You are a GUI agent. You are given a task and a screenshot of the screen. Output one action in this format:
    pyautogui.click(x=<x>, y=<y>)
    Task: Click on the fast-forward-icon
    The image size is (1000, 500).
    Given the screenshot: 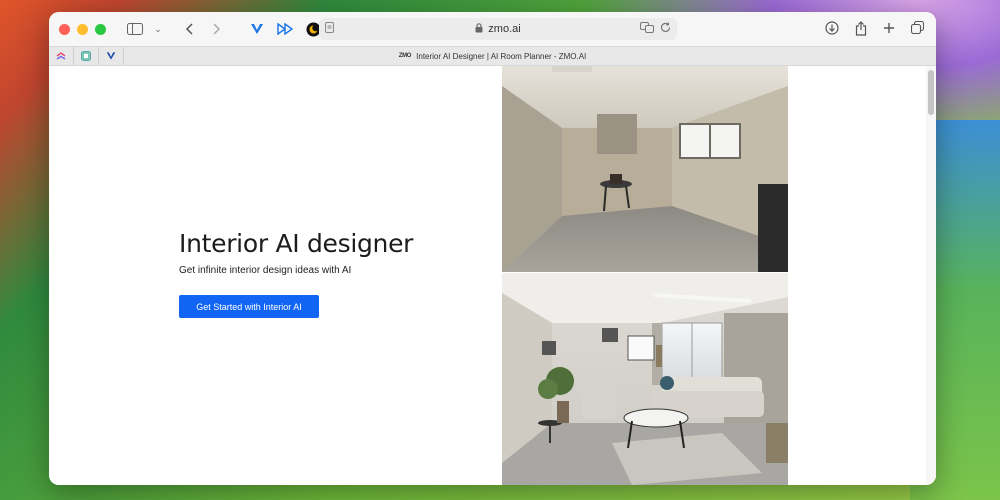 What is the action you would take?
    pyautogui.click(x=285, y=29)
    